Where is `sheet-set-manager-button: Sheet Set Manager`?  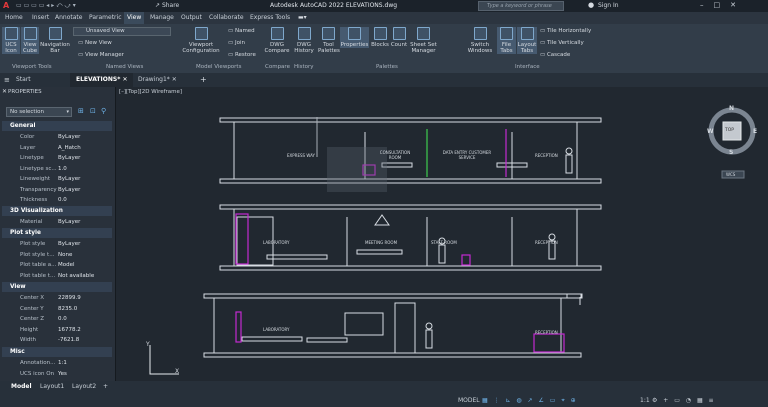 sheet-set-manager-button: Sheet Set Manager is located at coordinates (423, 40).